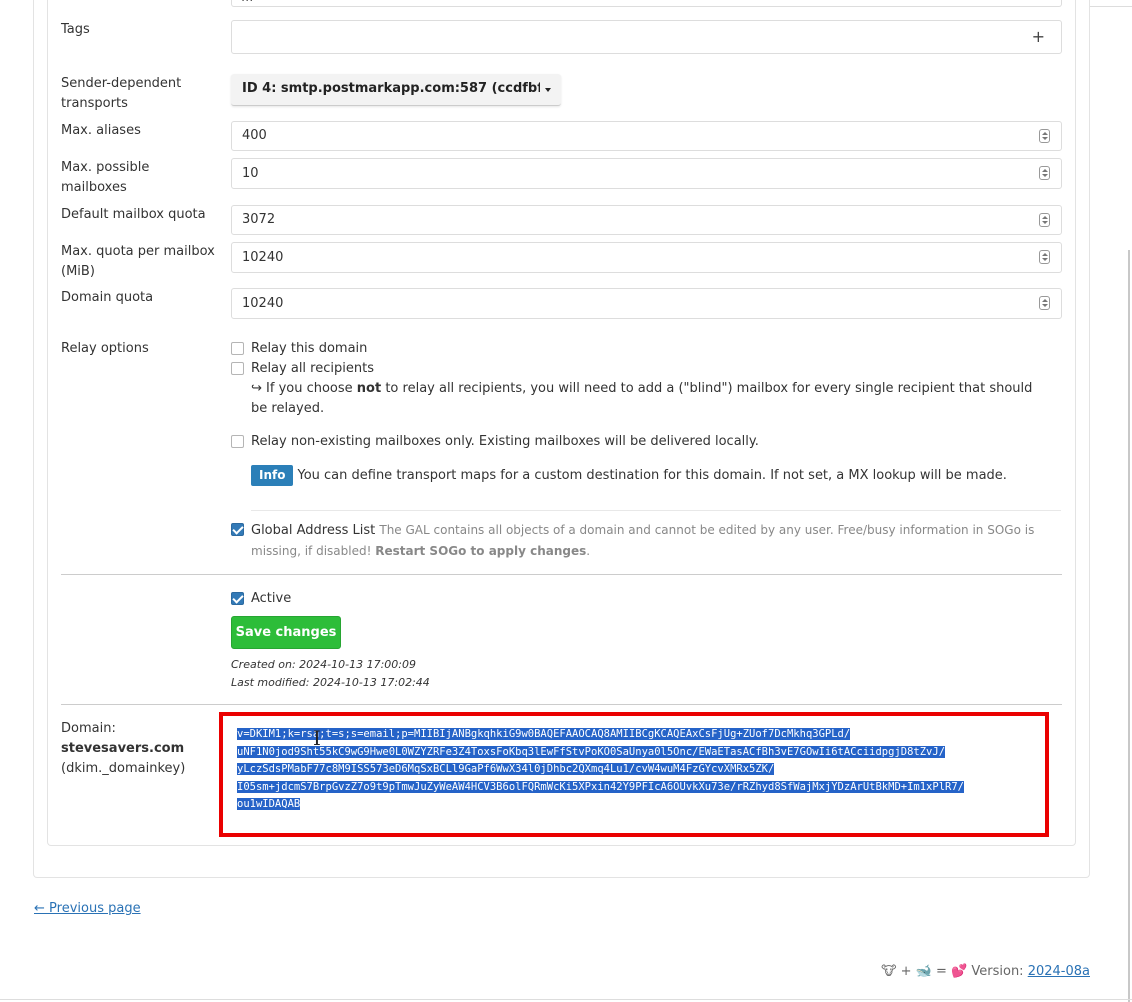  Describe the element at coordinates (133, 214) in the screenshot. I see `default-quota-label: Default mailbox quota` at that location.